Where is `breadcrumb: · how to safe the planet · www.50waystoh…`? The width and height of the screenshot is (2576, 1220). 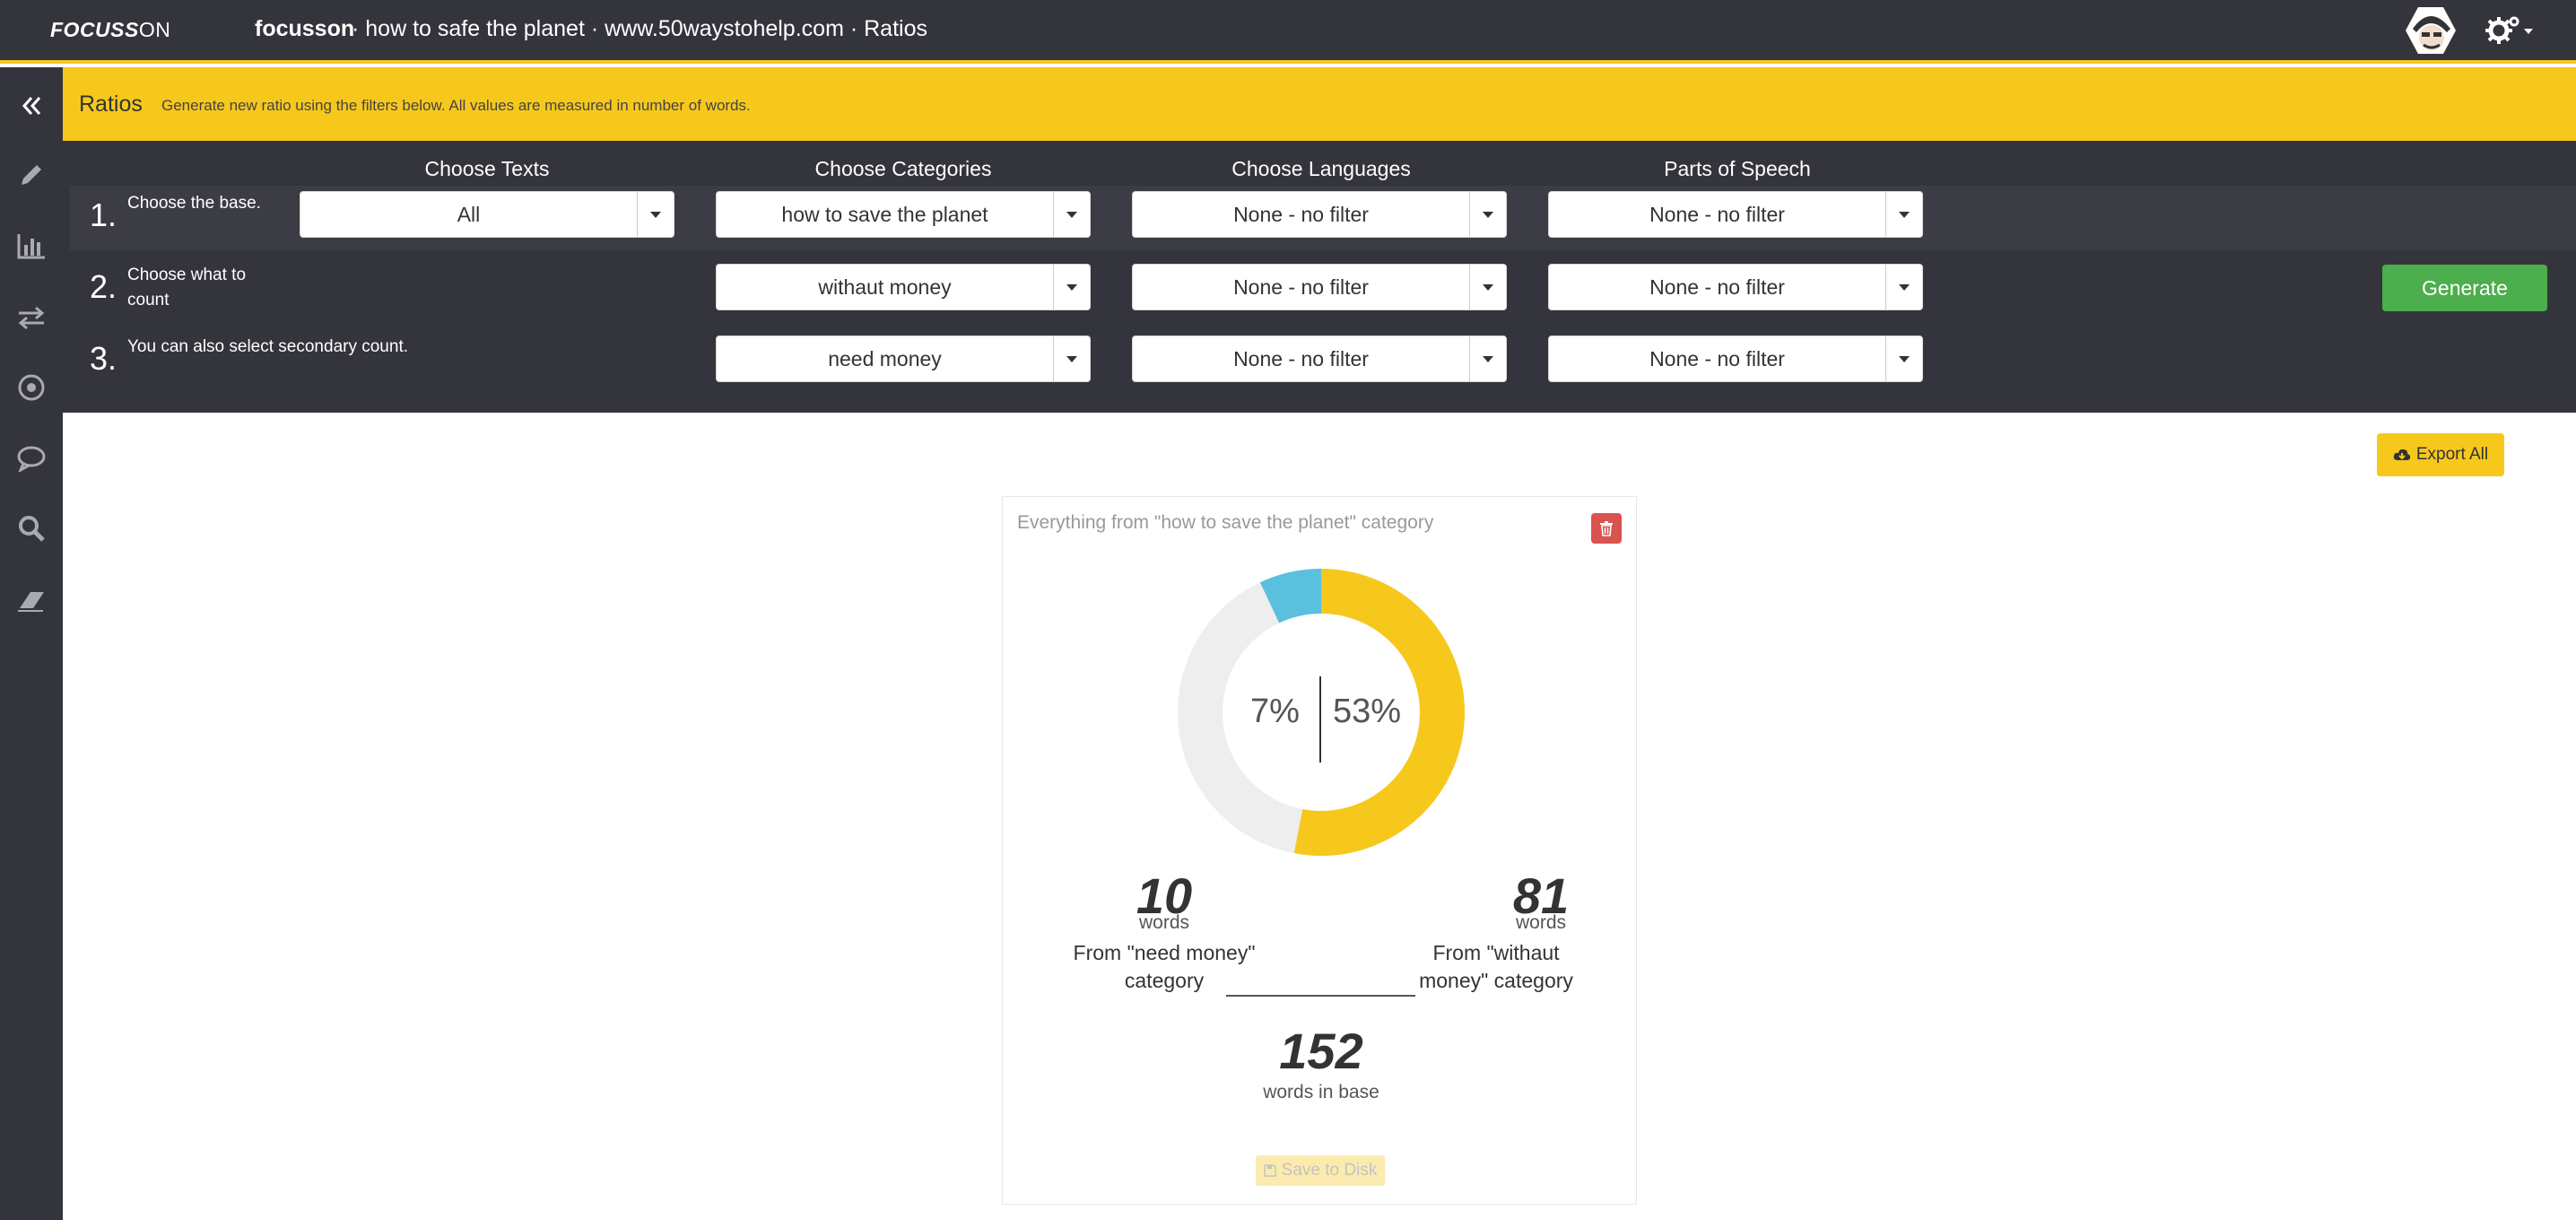
breadcrumb: · how to safe the planet · www.50waystoh… is located at coordinates (639, 28).